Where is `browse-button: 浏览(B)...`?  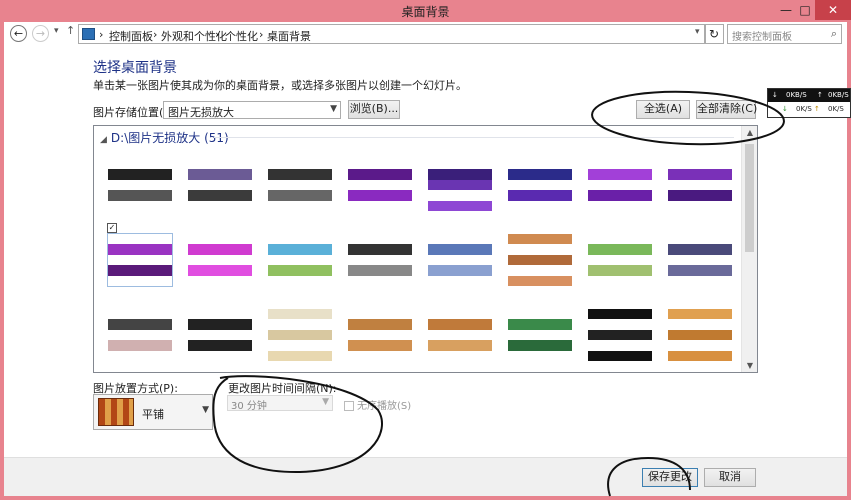 browse-button: 浏览(B)... is located at coordinates (374, 109).